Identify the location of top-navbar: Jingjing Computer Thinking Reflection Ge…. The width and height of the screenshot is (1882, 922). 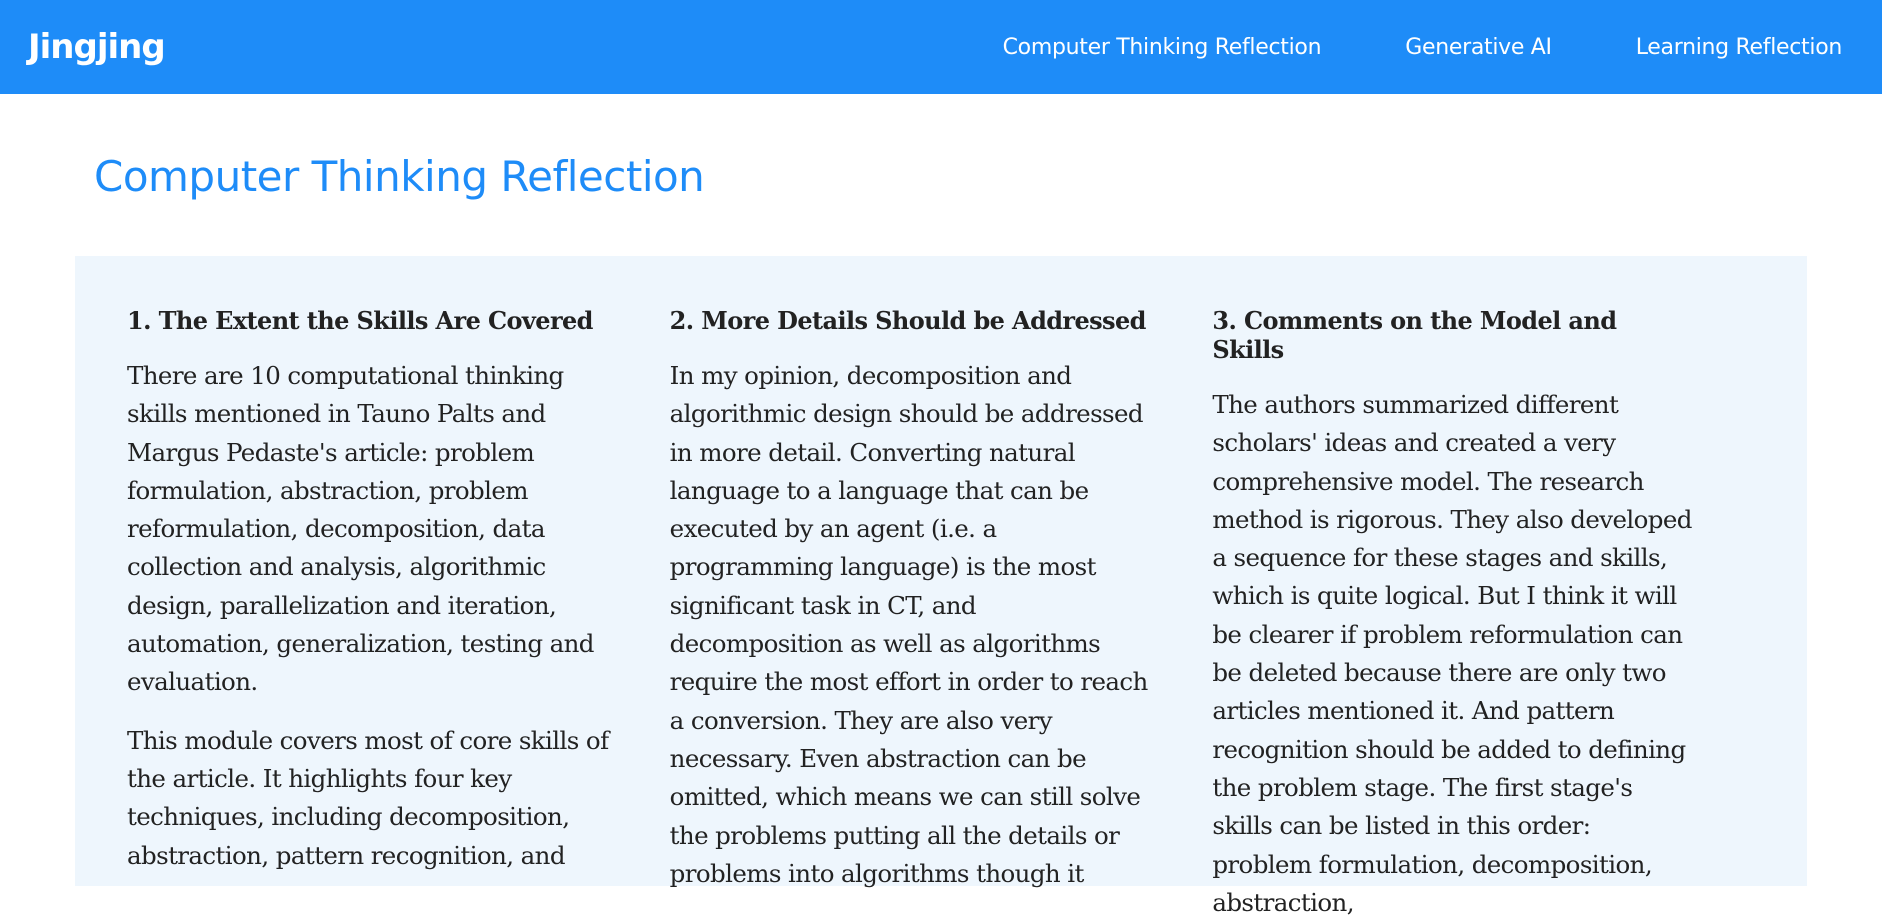
(941, 47).